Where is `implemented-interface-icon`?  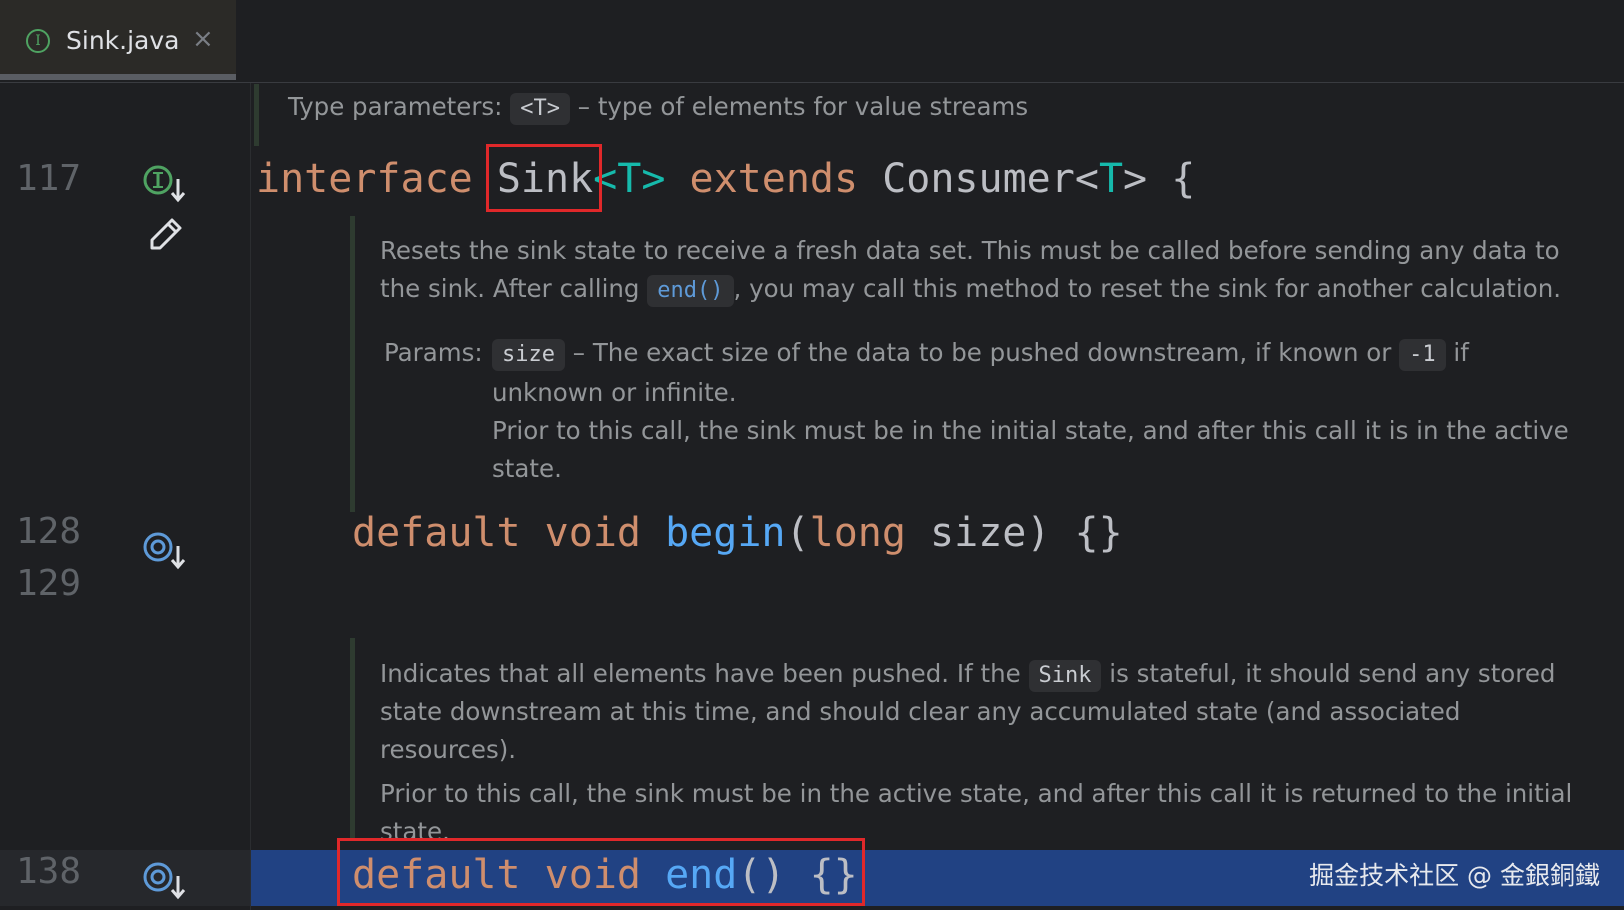
implemented-interface-icon is located at coordinates (166, 183).